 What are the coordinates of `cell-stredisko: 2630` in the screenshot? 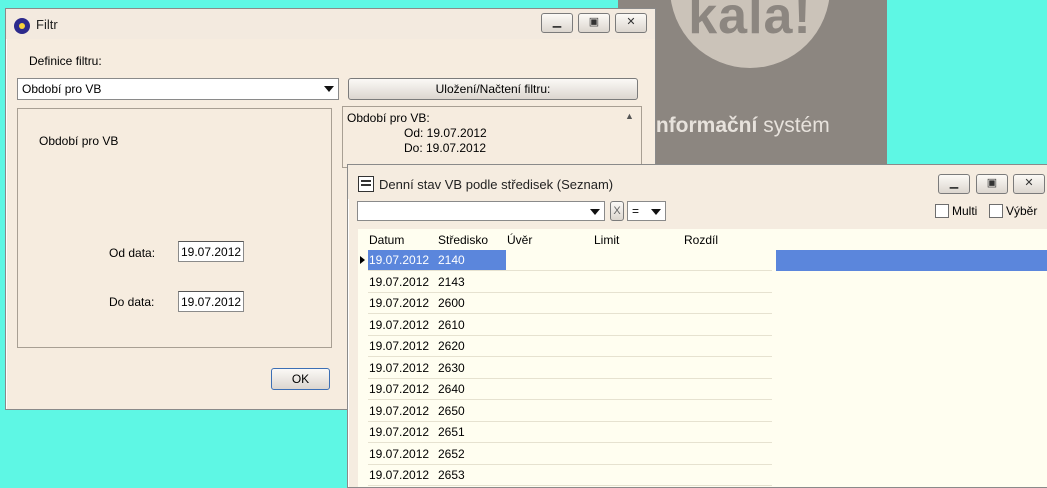 It's located at (451, 367).